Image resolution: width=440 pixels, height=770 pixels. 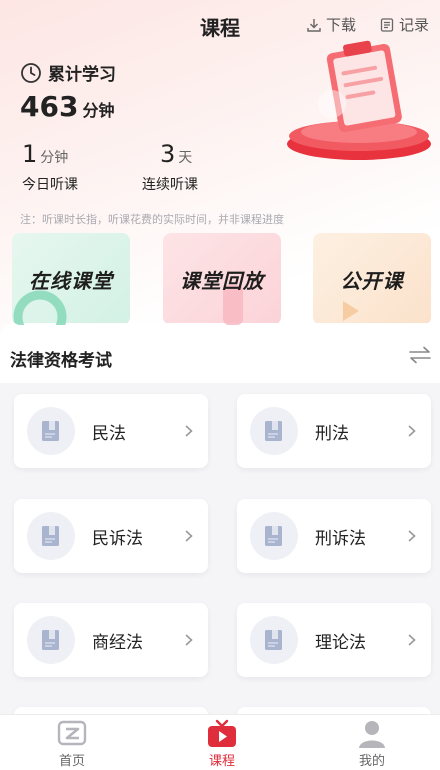 I want to click on replay-label: 课堂回放, so click(x=222, y=280).